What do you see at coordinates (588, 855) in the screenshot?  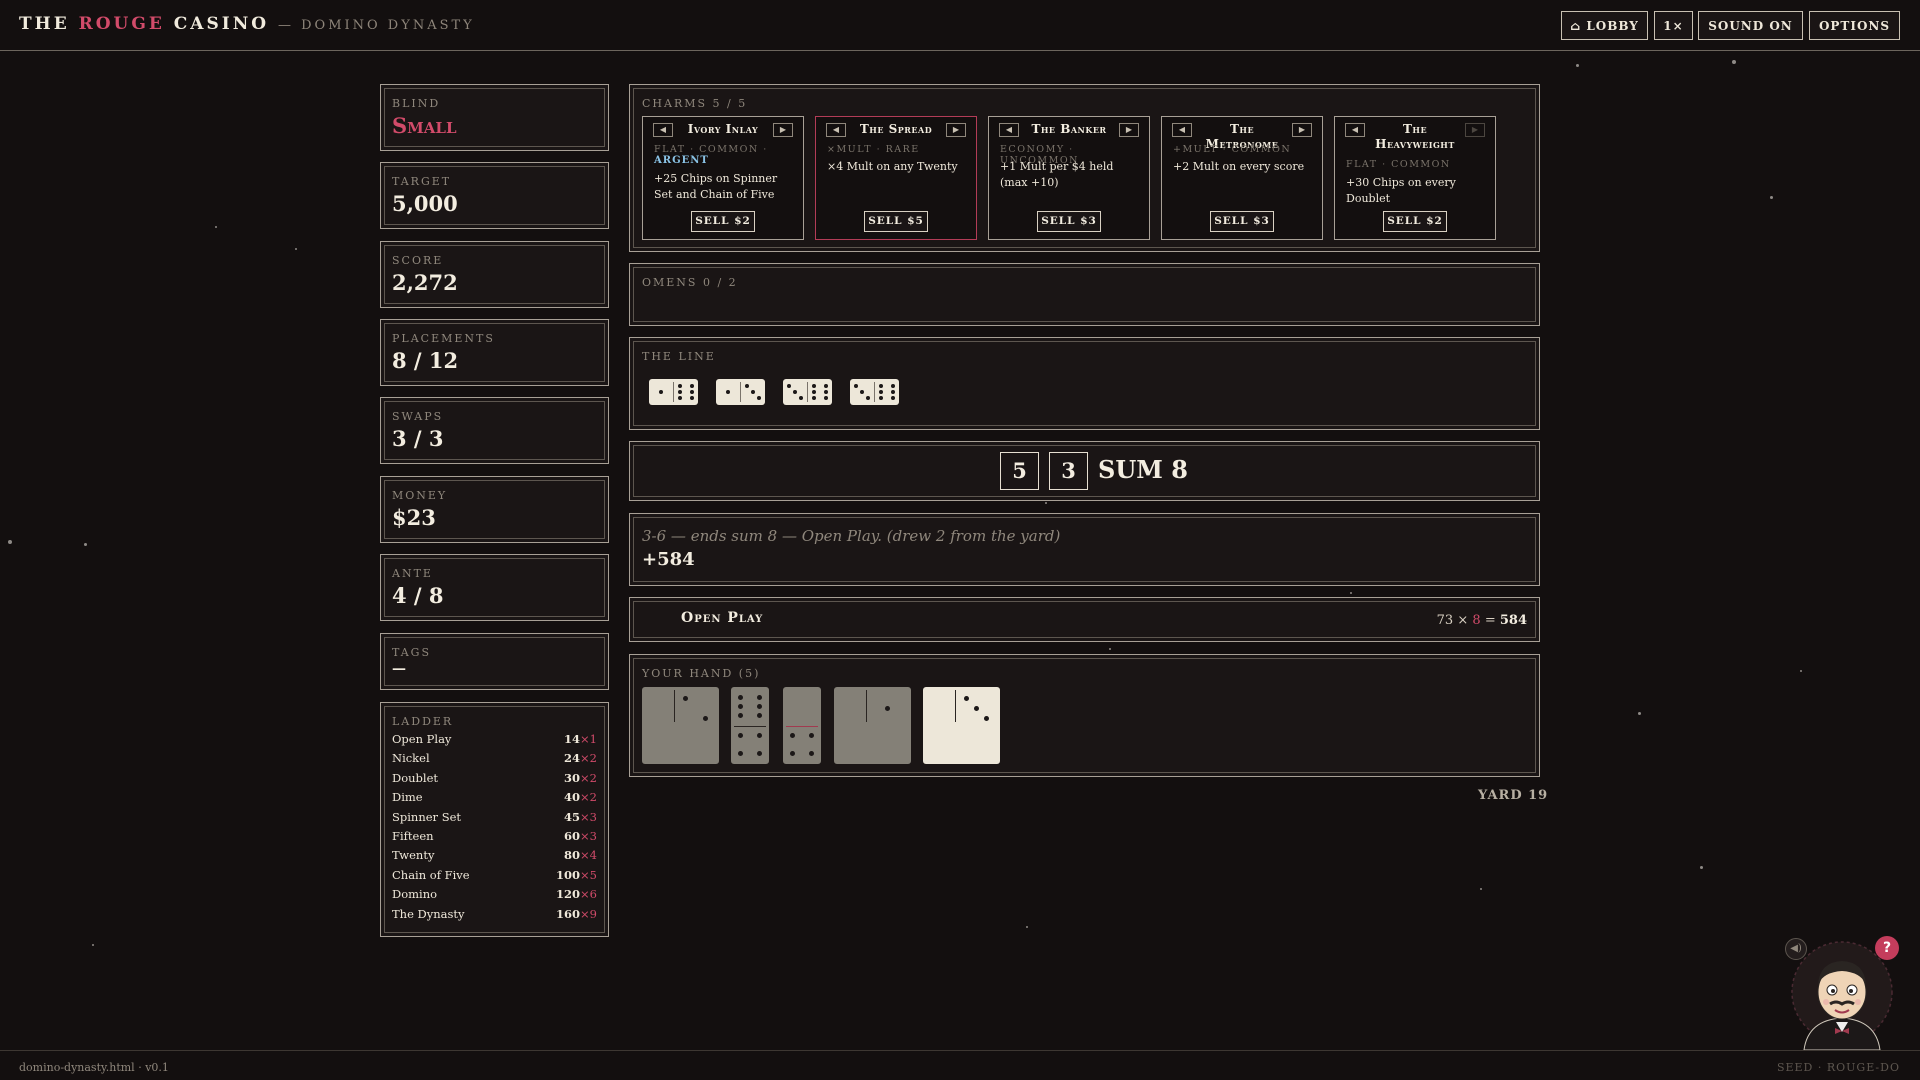 I see `ladder-mult: ×4` at bounding box center [588, 855].